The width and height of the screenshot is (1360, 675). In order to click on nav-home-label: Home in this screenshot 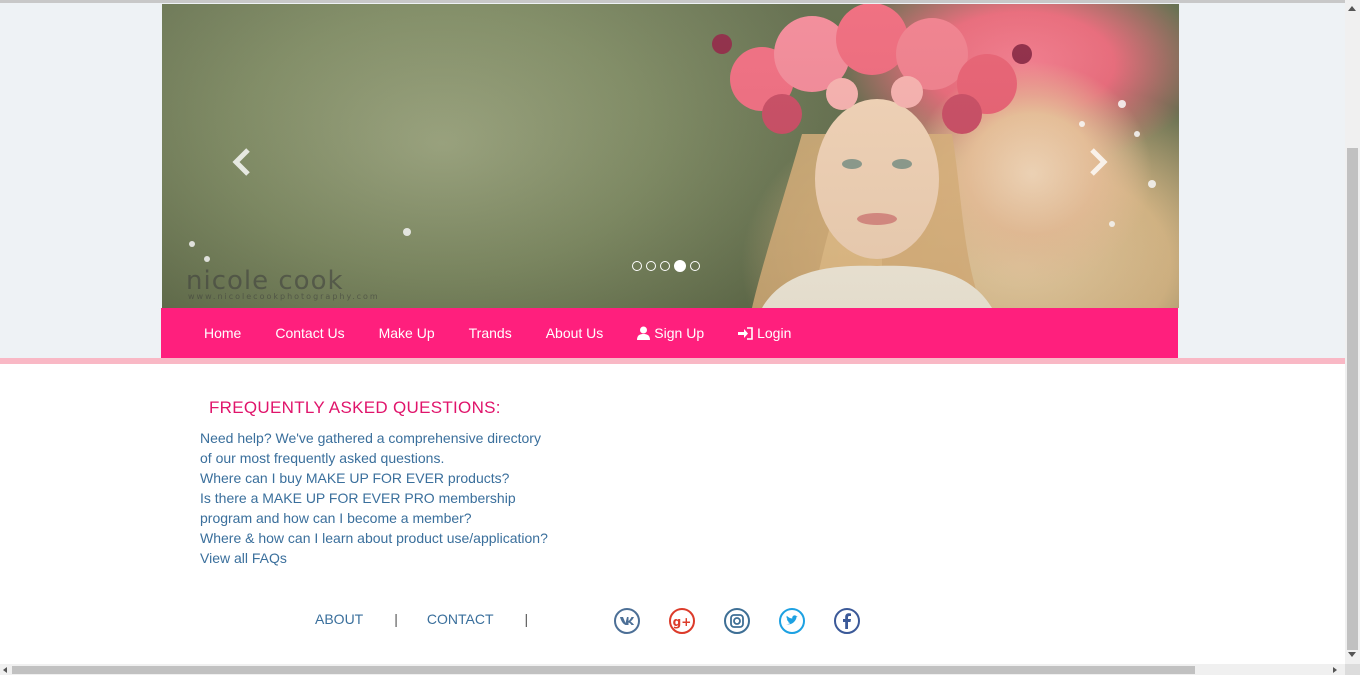, I will do `click(223, 333)`.